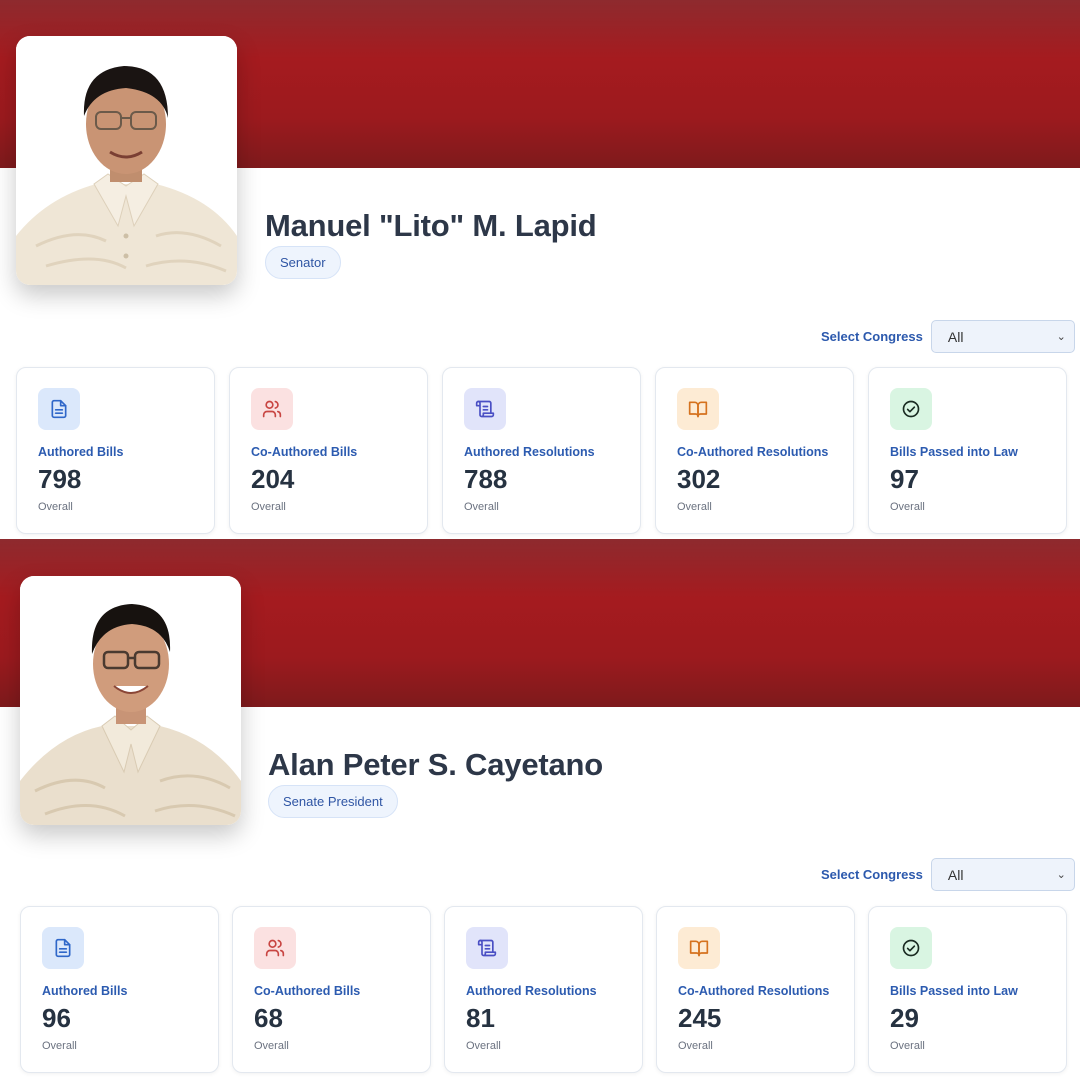  Describe the element at coordinates (333, 801) in the screenshot. I see `position-badge: Senate President` at that location.